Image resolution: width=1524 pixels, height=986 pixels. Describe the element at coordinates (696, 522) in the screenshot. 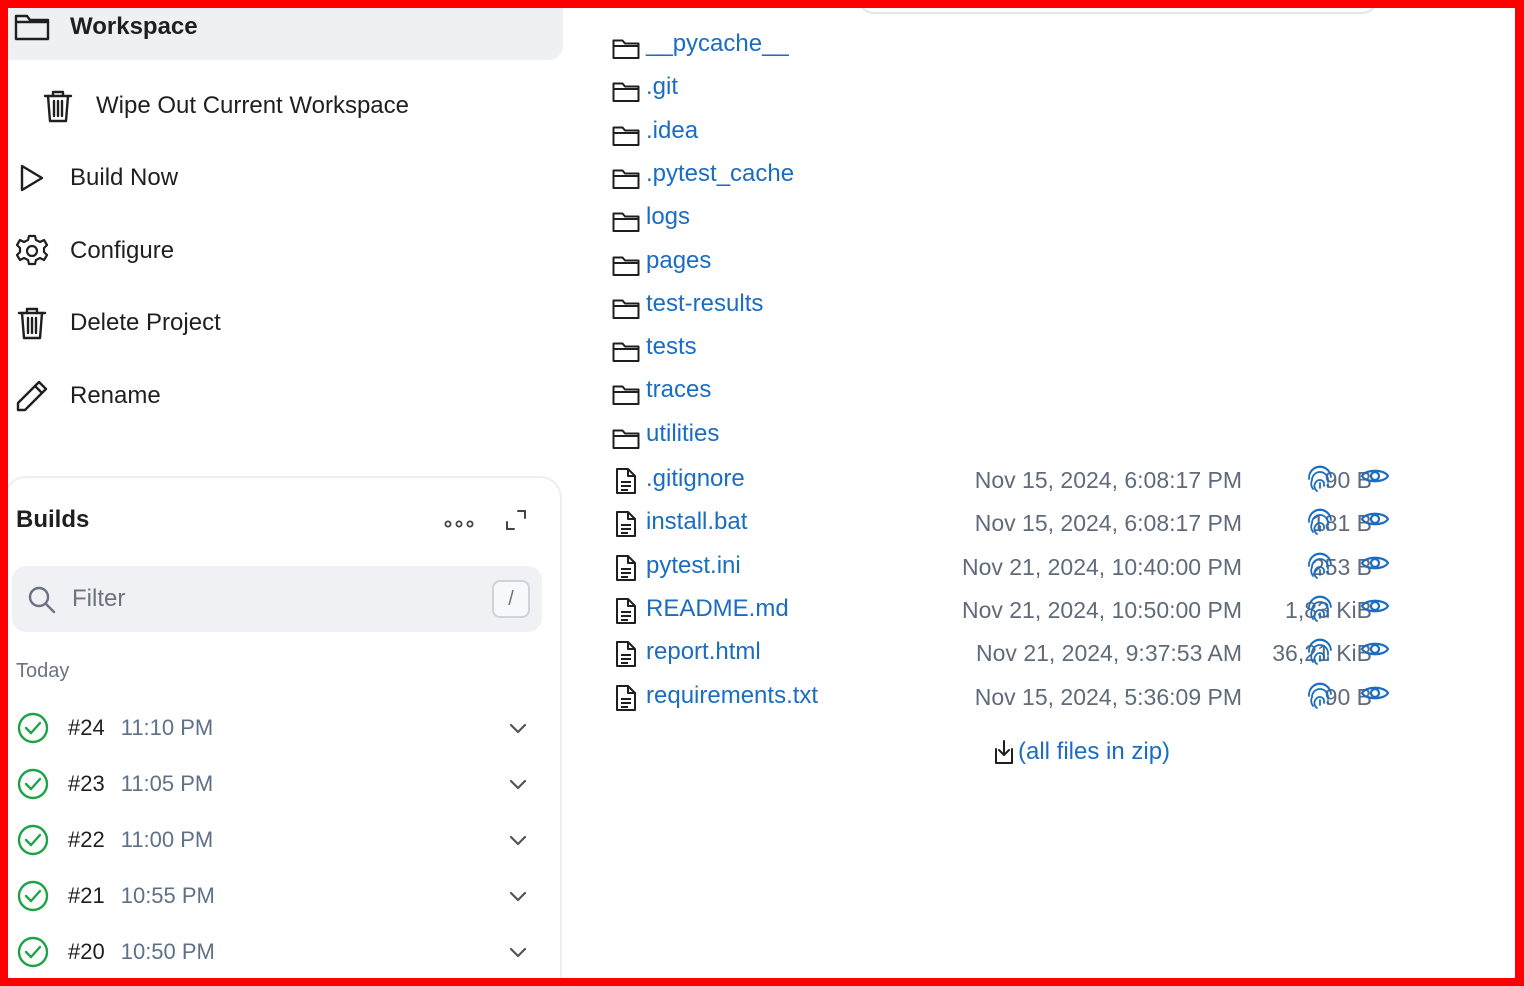

I see `file-link: install.bat` at that location.